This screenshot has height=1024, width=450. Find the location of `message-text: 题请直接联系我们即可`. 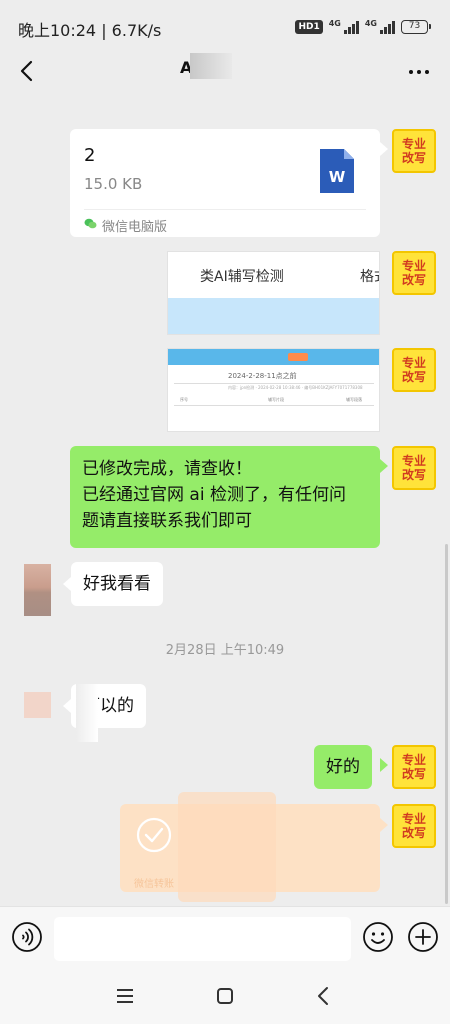

message-text: 题请直接联系我们即可 is located at coordinates (167, 521).